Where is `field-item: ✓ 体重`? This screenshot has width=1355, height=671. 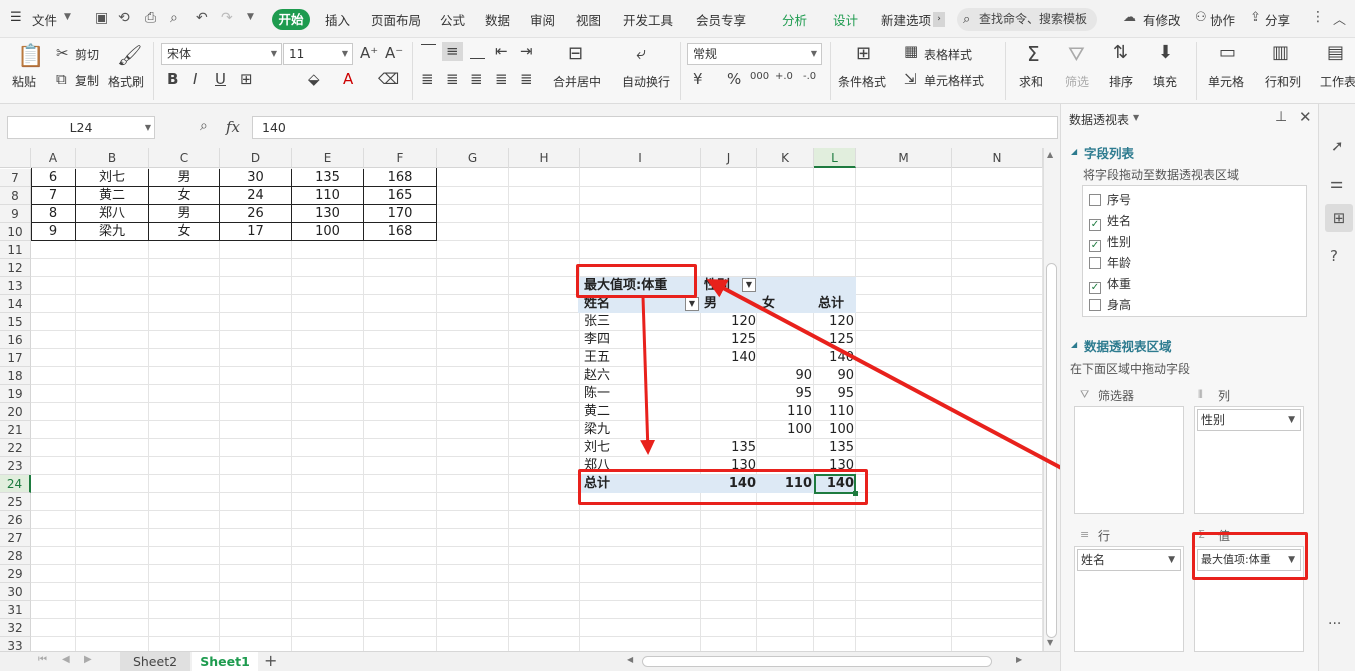
field-item: ✓ 体重 is located at coordinates (1110, 284).